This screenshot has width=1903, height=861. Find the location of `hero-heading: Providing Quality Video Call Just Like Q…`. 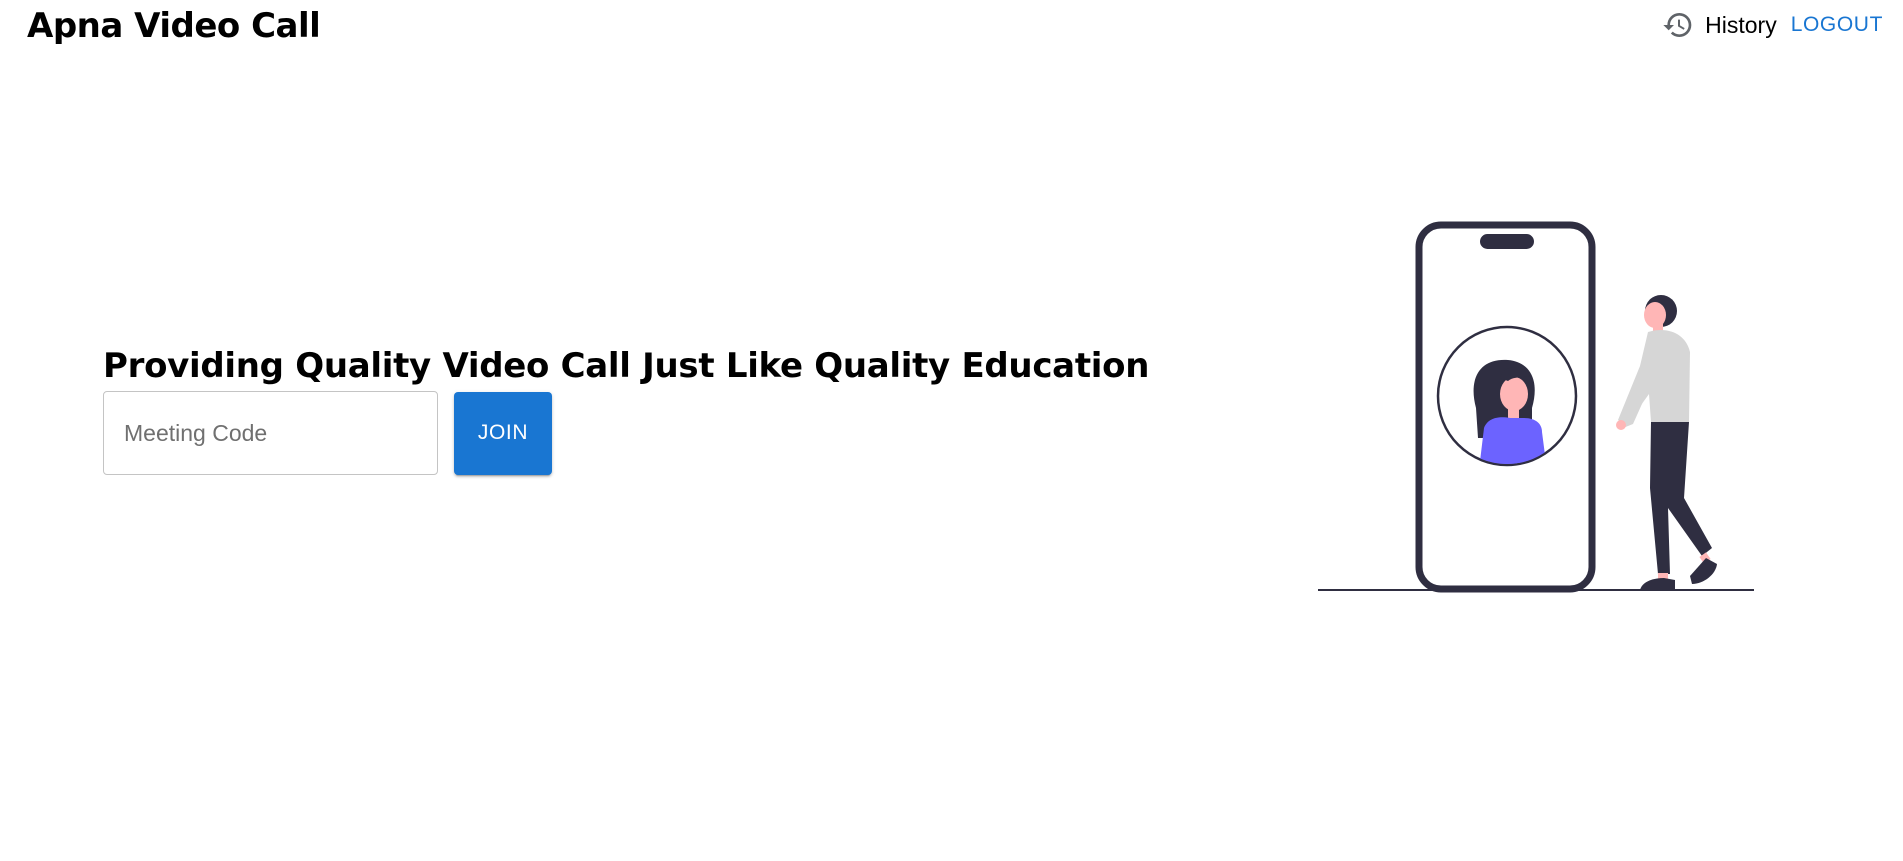

hero-heading: Providing Quality Video Call Just Like Q… is located at coordinates (626, 366).